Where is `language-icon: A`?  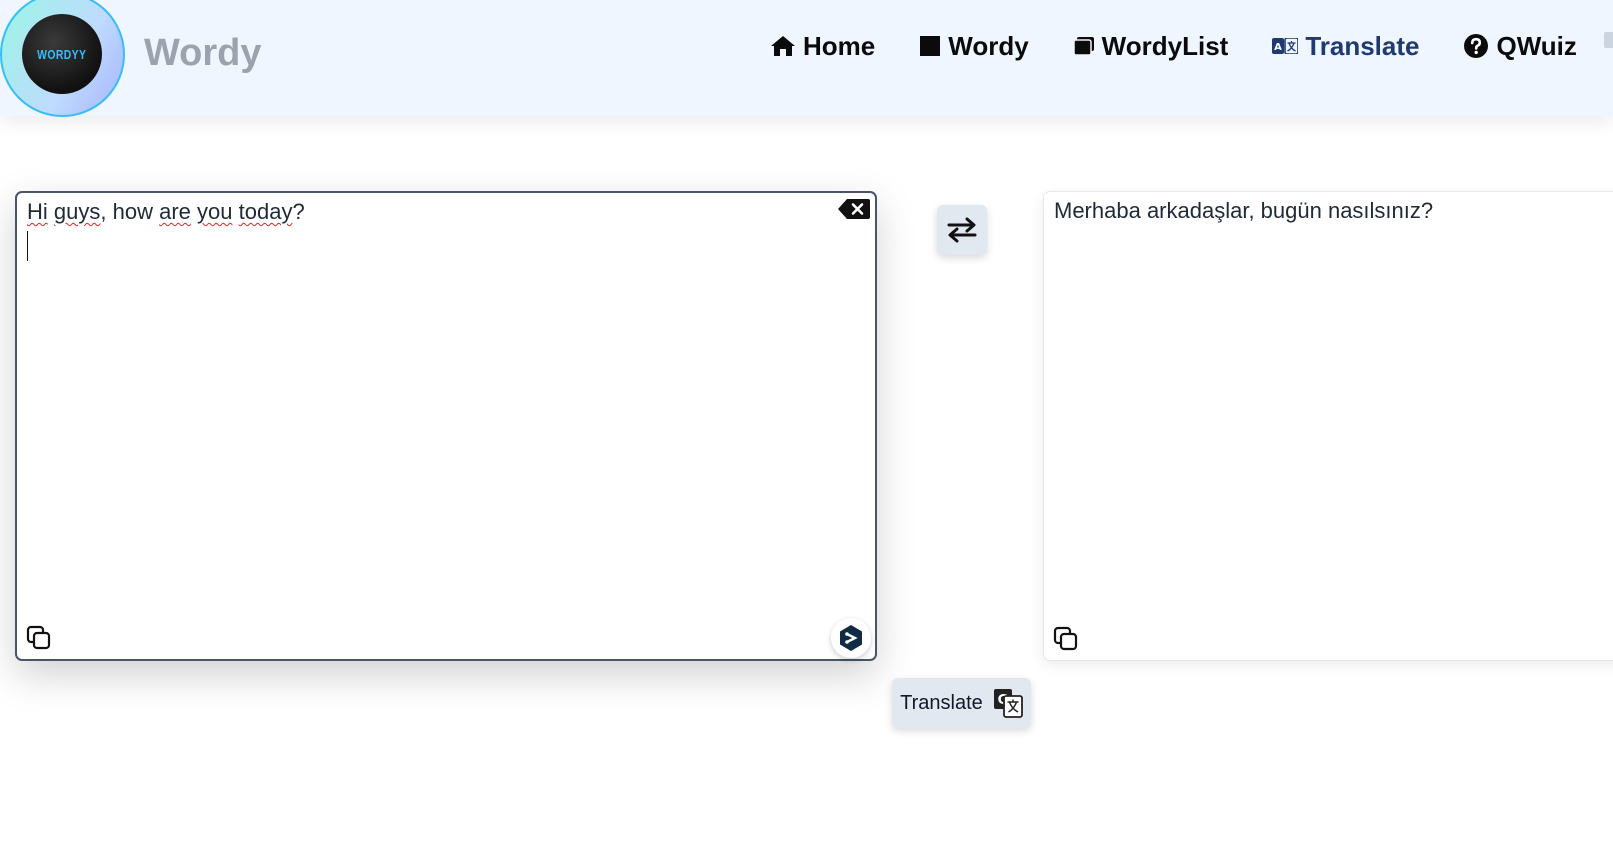
language-icon: A is located at coordinates (1285, 46).